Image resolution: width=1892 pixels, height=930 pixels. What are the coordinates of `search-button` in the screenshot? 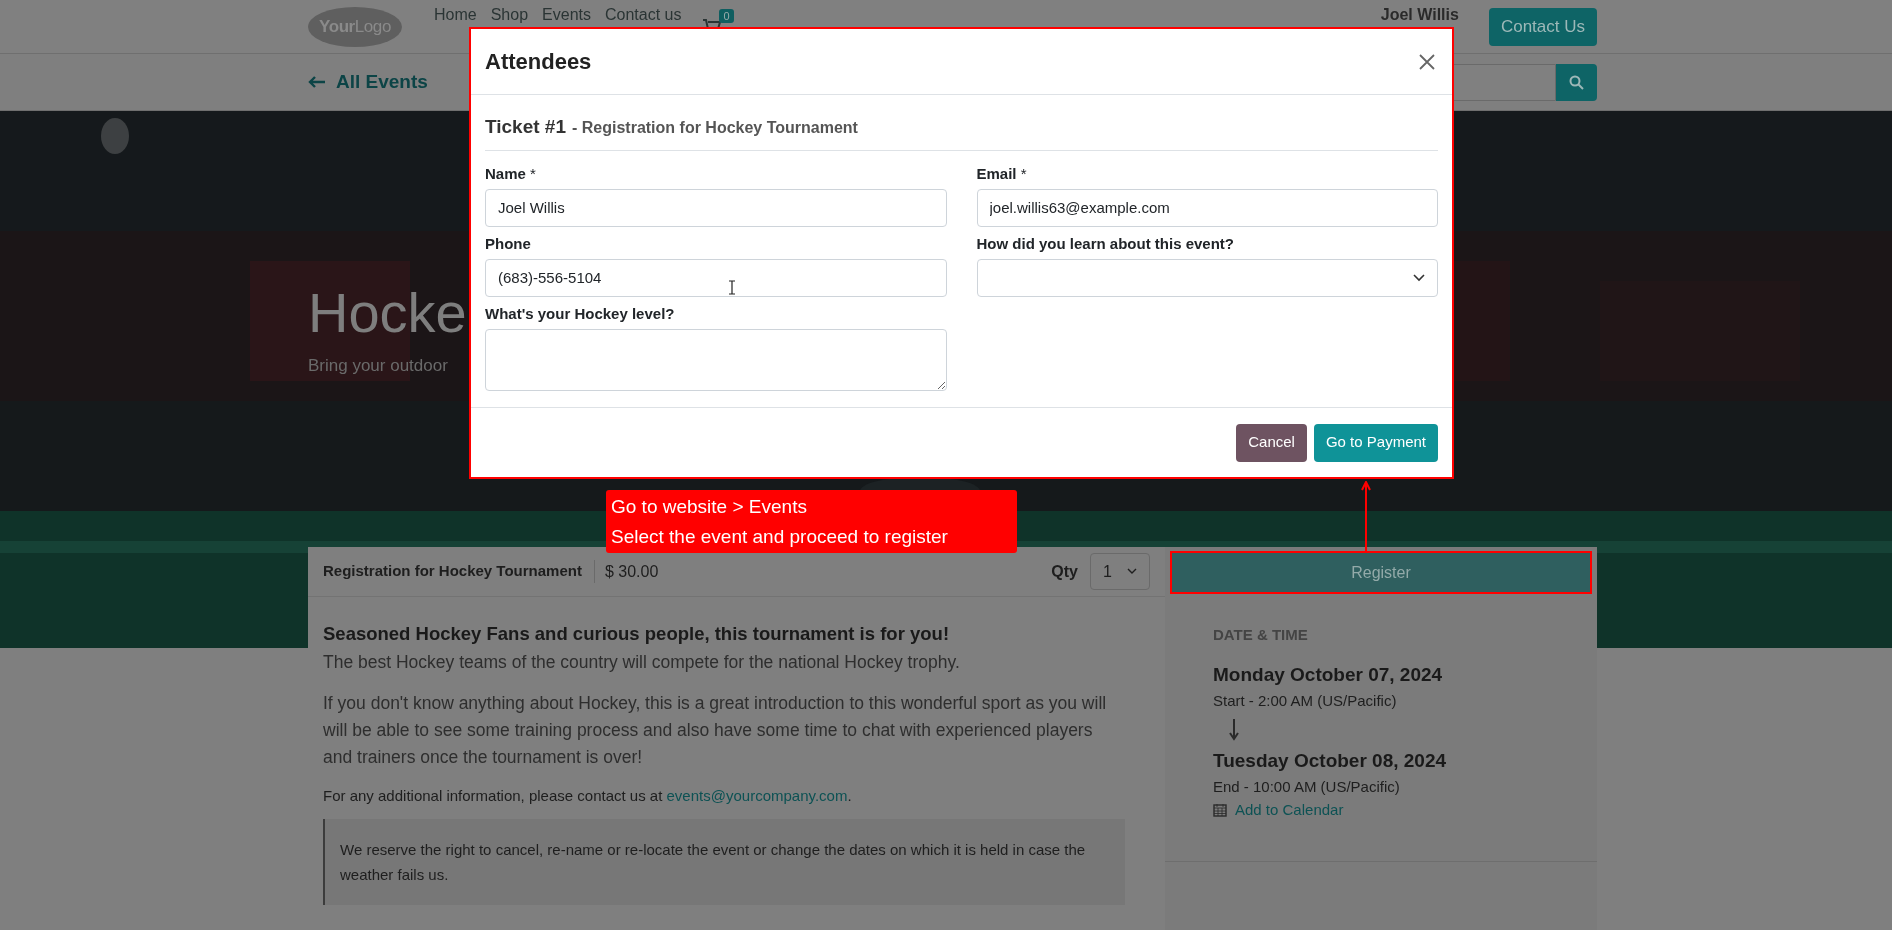 It's located at (1576, 82).